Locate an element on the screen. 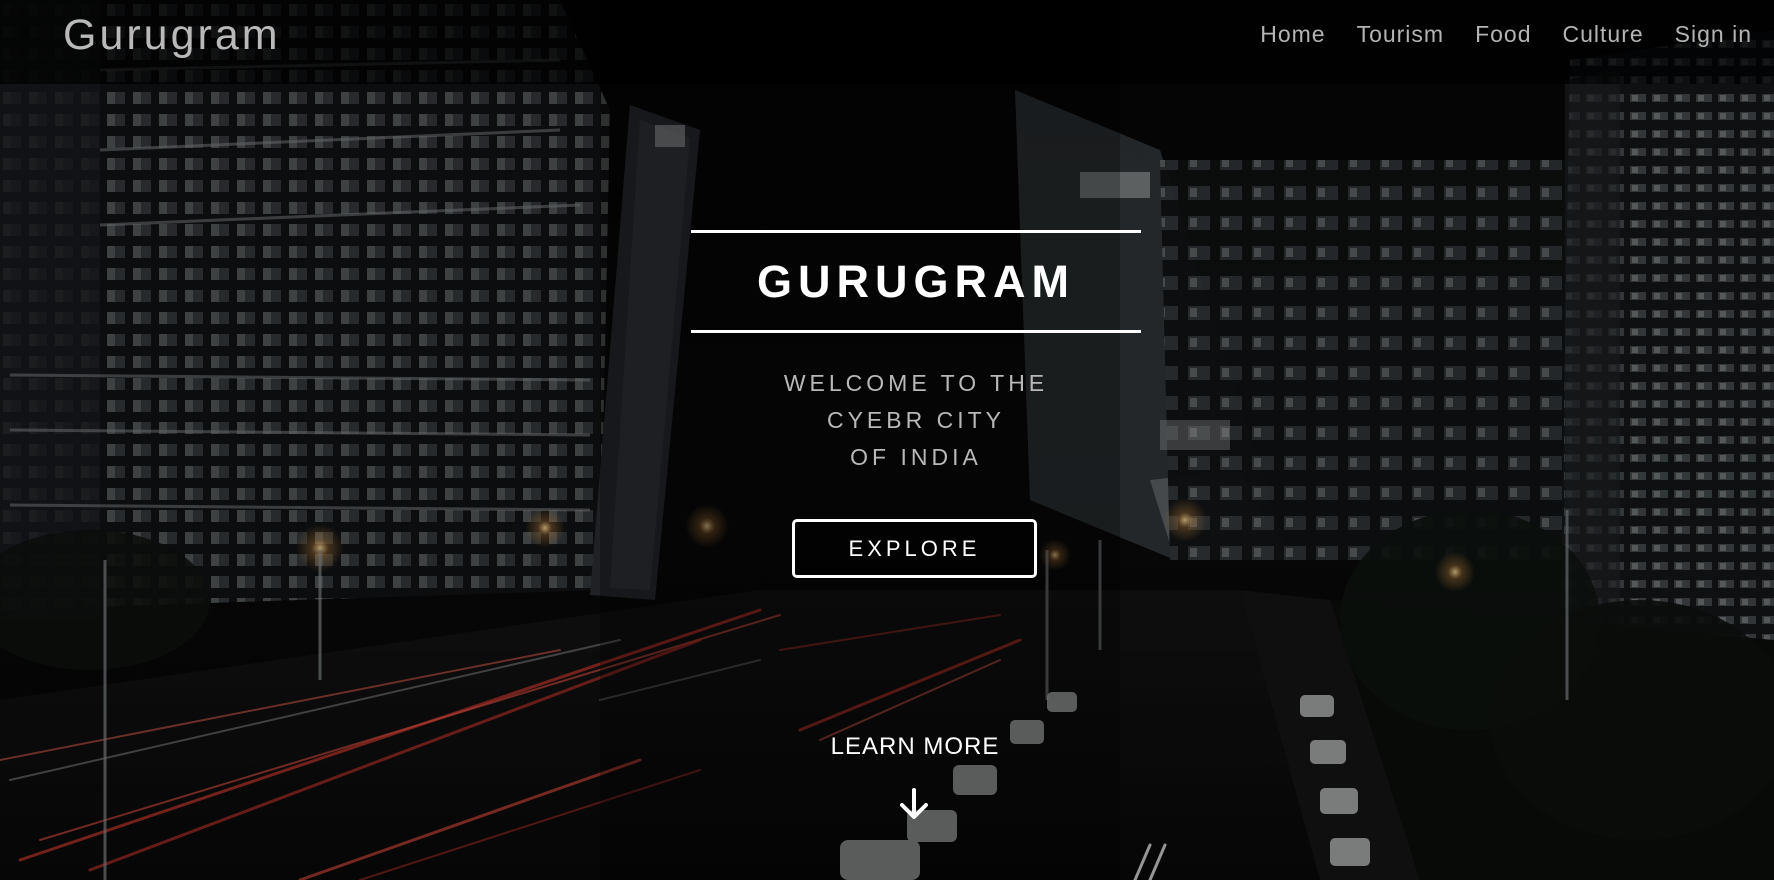 Image resolution: width=1774 pixels, height=880 pixels. hero-tagline-line-1: WELCOME TO THE is located at coordinates (916, 383).